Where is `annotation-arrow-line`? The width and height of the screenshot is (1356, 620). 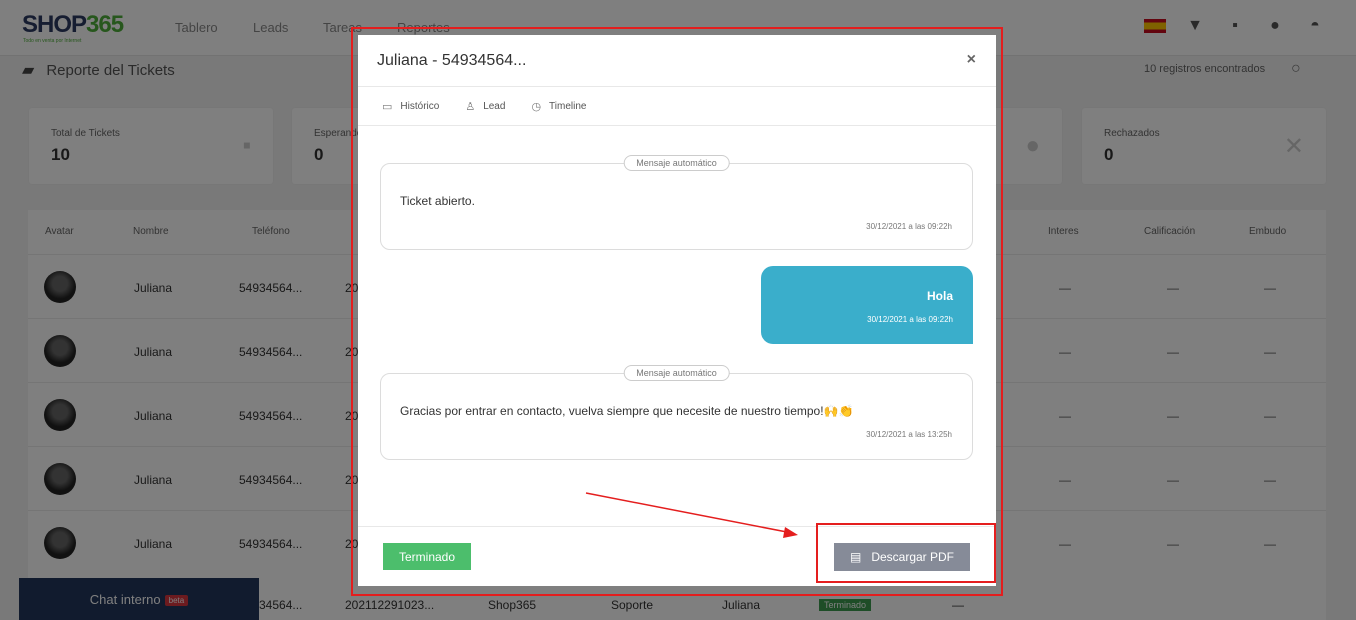
annotation-arrow-line is located at coordinates (689, 513).